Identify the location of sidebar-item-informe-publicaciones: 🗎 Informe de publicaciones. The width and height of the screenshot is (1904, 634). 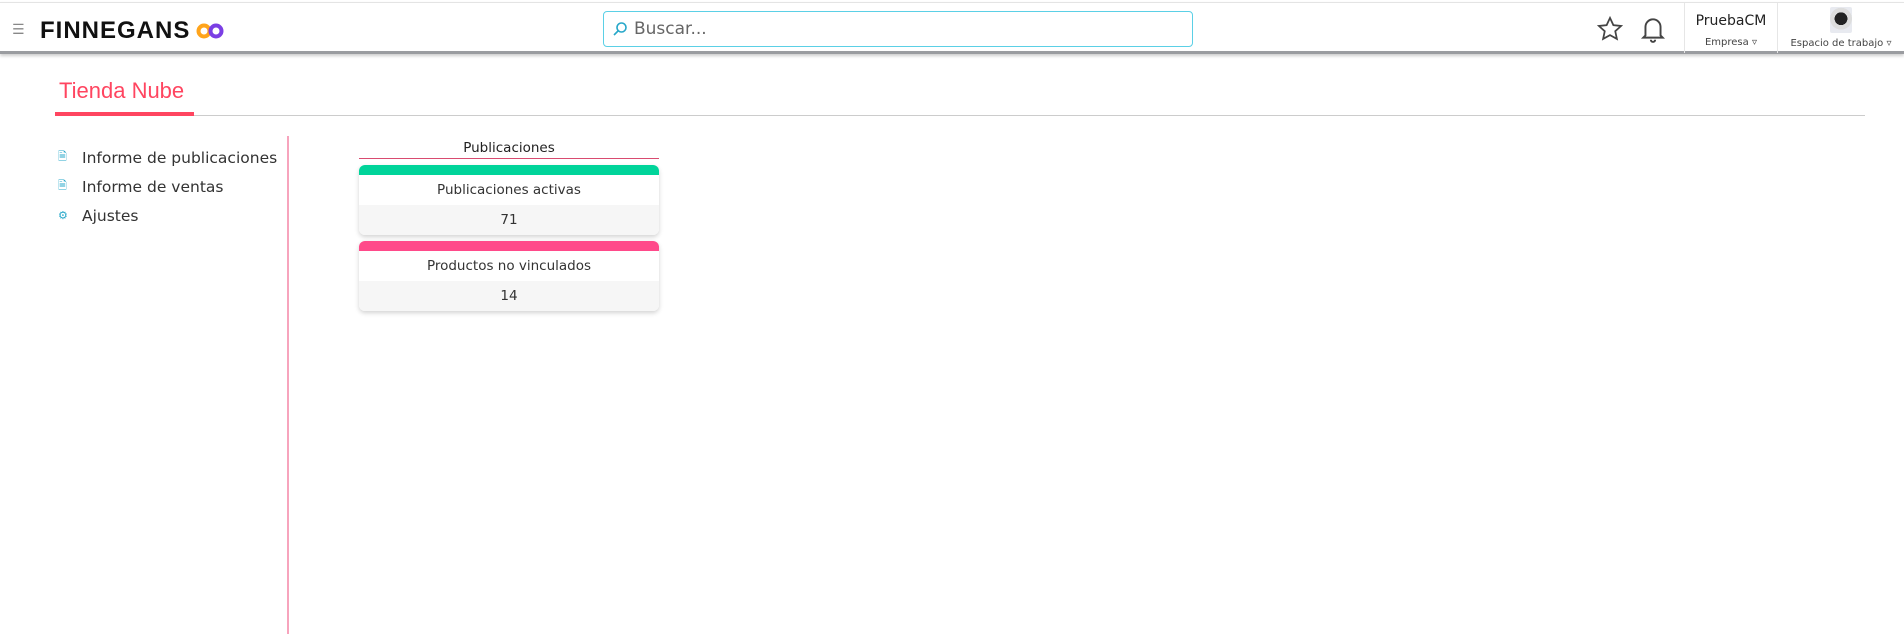
(167, 157).